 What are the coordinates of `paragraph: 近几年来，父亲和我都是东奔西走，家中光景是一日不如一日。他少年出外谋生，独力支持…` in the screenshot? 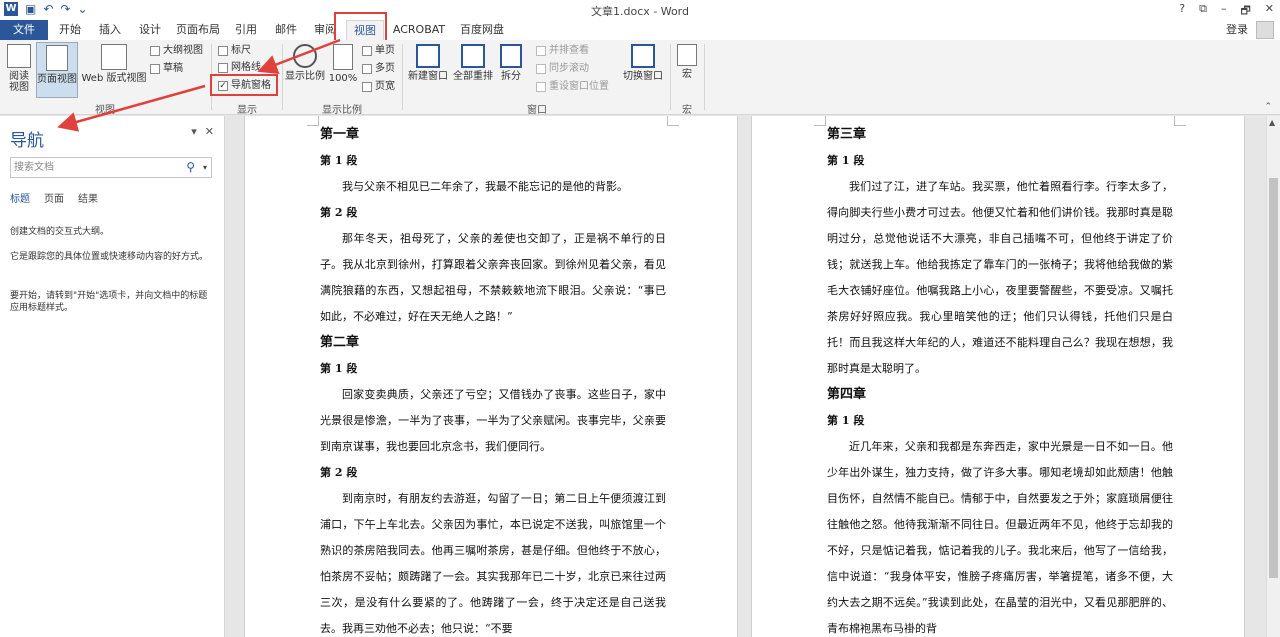 It's located at (1000, 537).